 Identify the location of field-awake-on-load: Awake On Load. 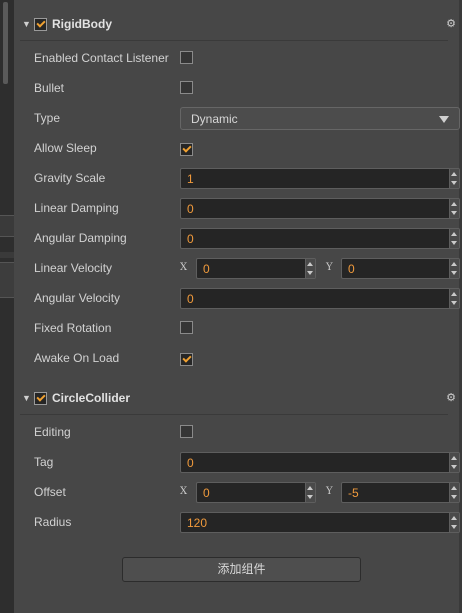
(247, 358).